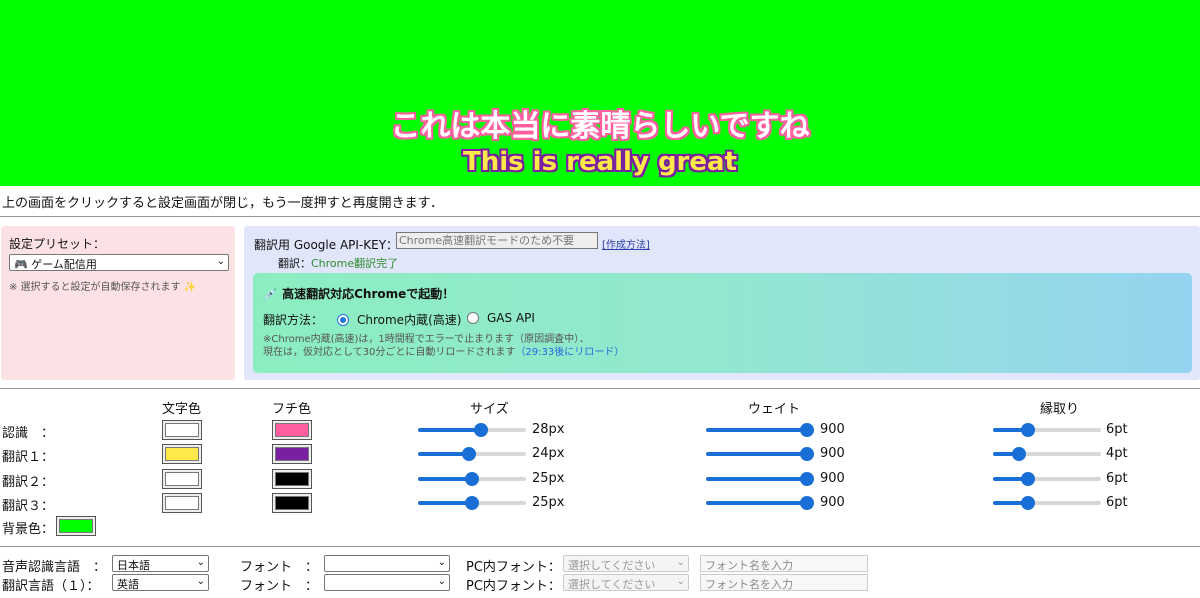  I want to click on language-select: 日本語 ⌄, so click(160, 563).